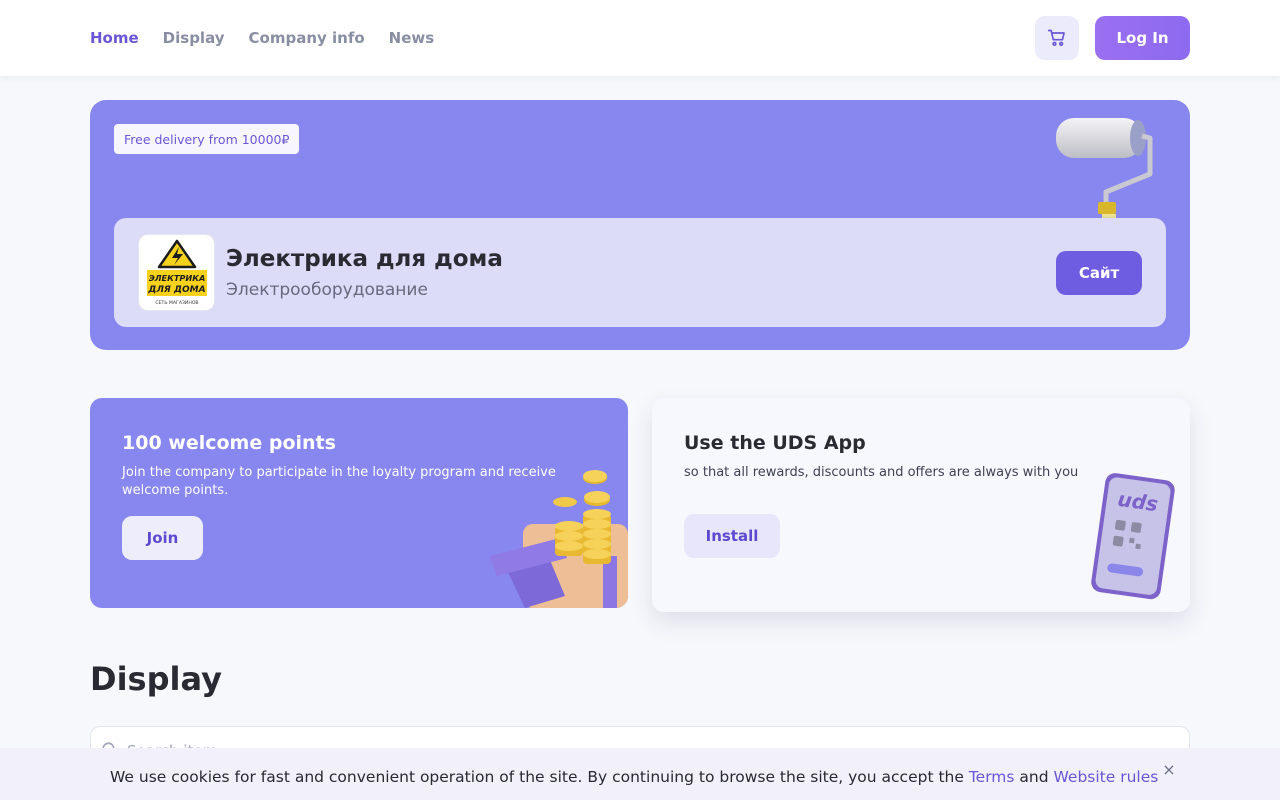 This screenshot has height=800, width=1280. What do you see at coordinates (194, 38) in the screenshot?
I see `nav-display: Display` at bounding box center [194, 38].